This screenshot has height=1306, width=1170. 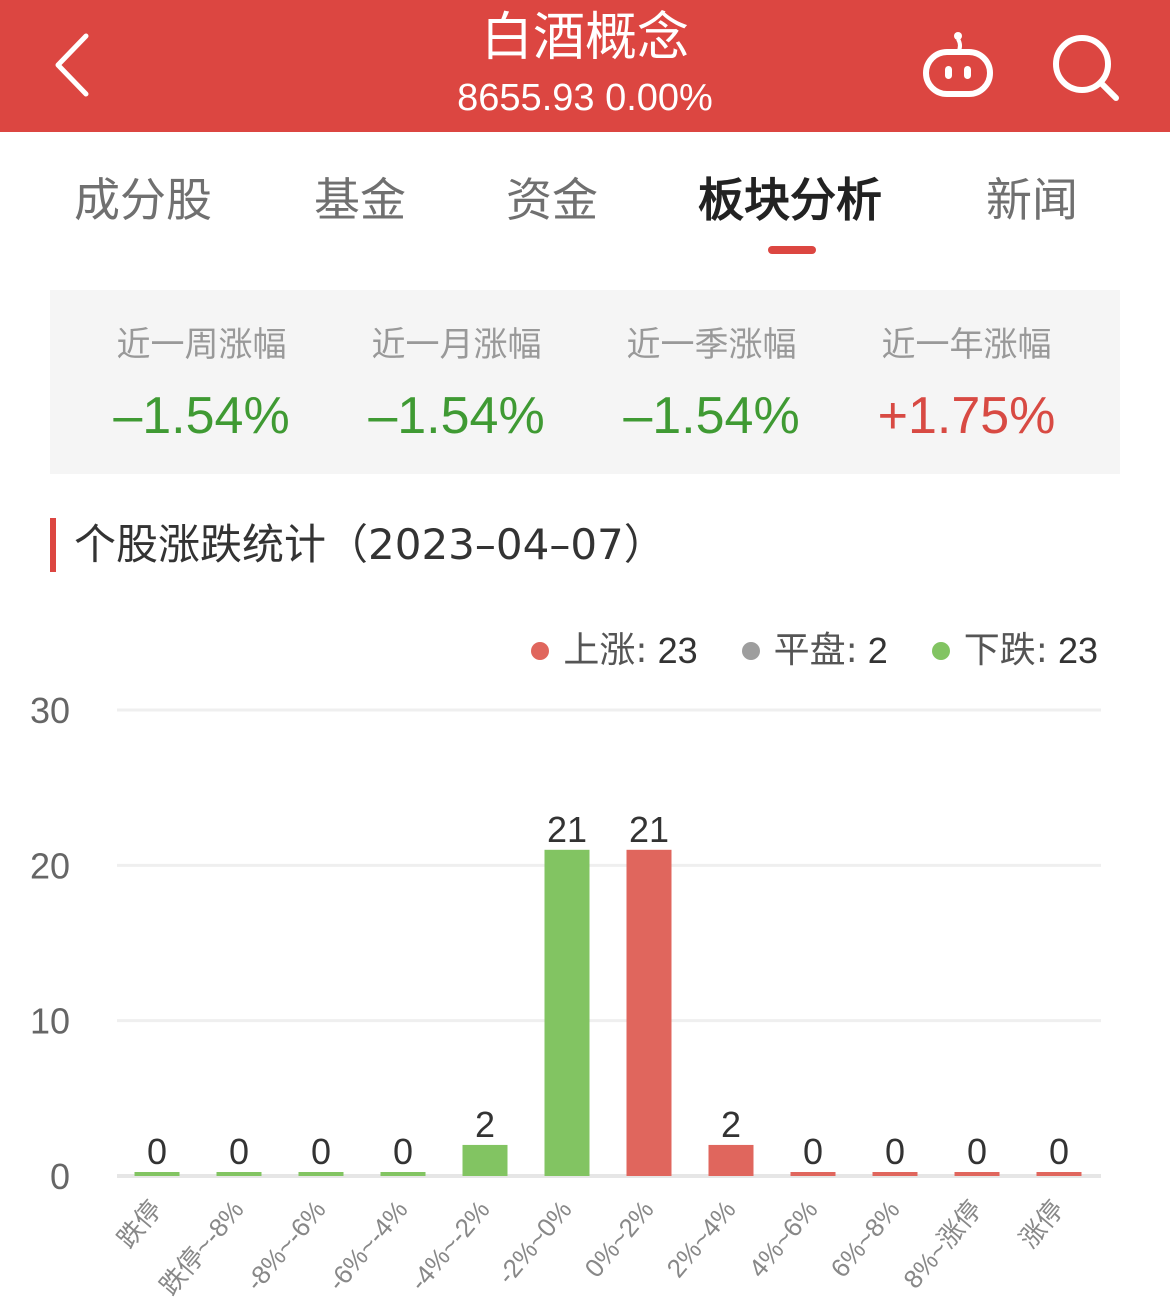 I want to click on x-tick-label: 涨停, so click(x=1041, y=1224).